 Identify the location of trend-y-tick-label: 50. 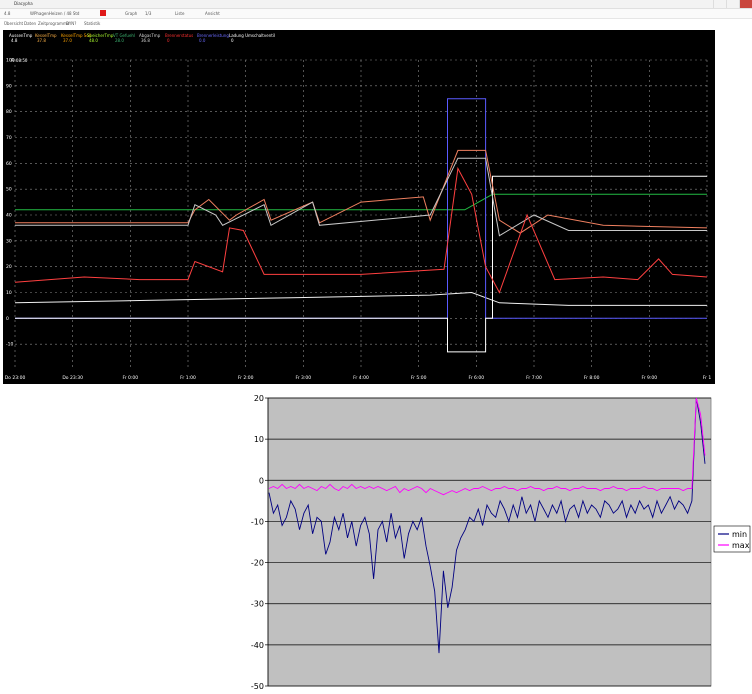
(9, 190).